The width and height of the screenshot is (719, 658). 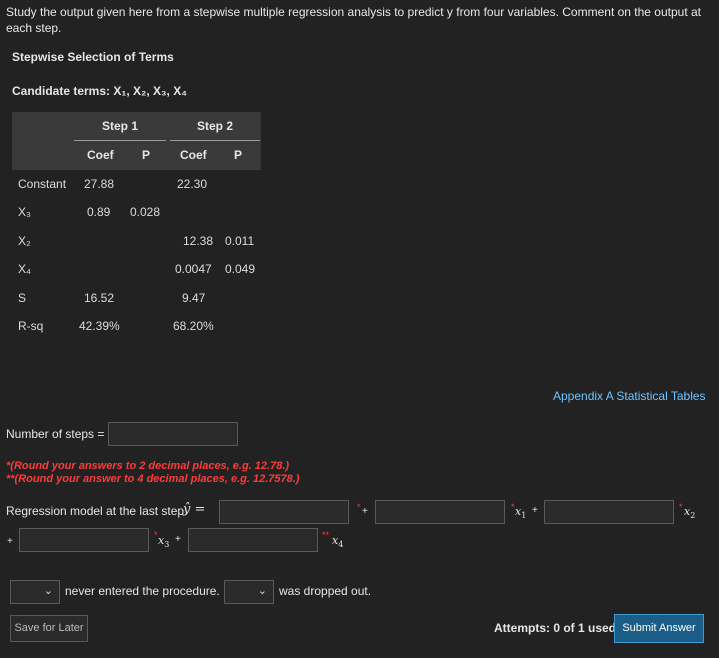 What do you see at coordinates (521, 513) in the screenshot?
I see `x1-variable: x1` at bounding box center [521, 513].